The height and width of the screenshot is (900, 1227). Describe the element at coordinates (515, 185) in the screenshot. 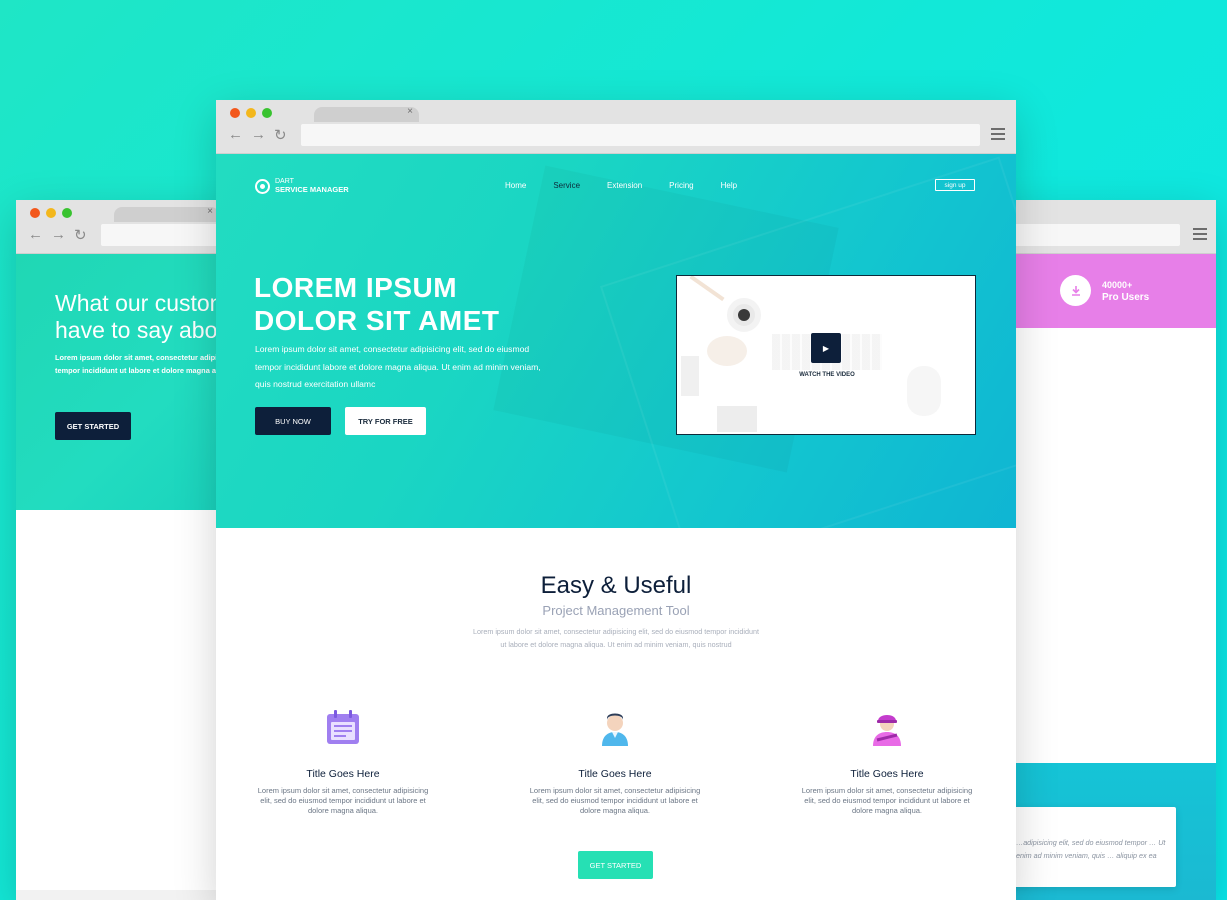

I see `nav-item-home: Home` at that location.